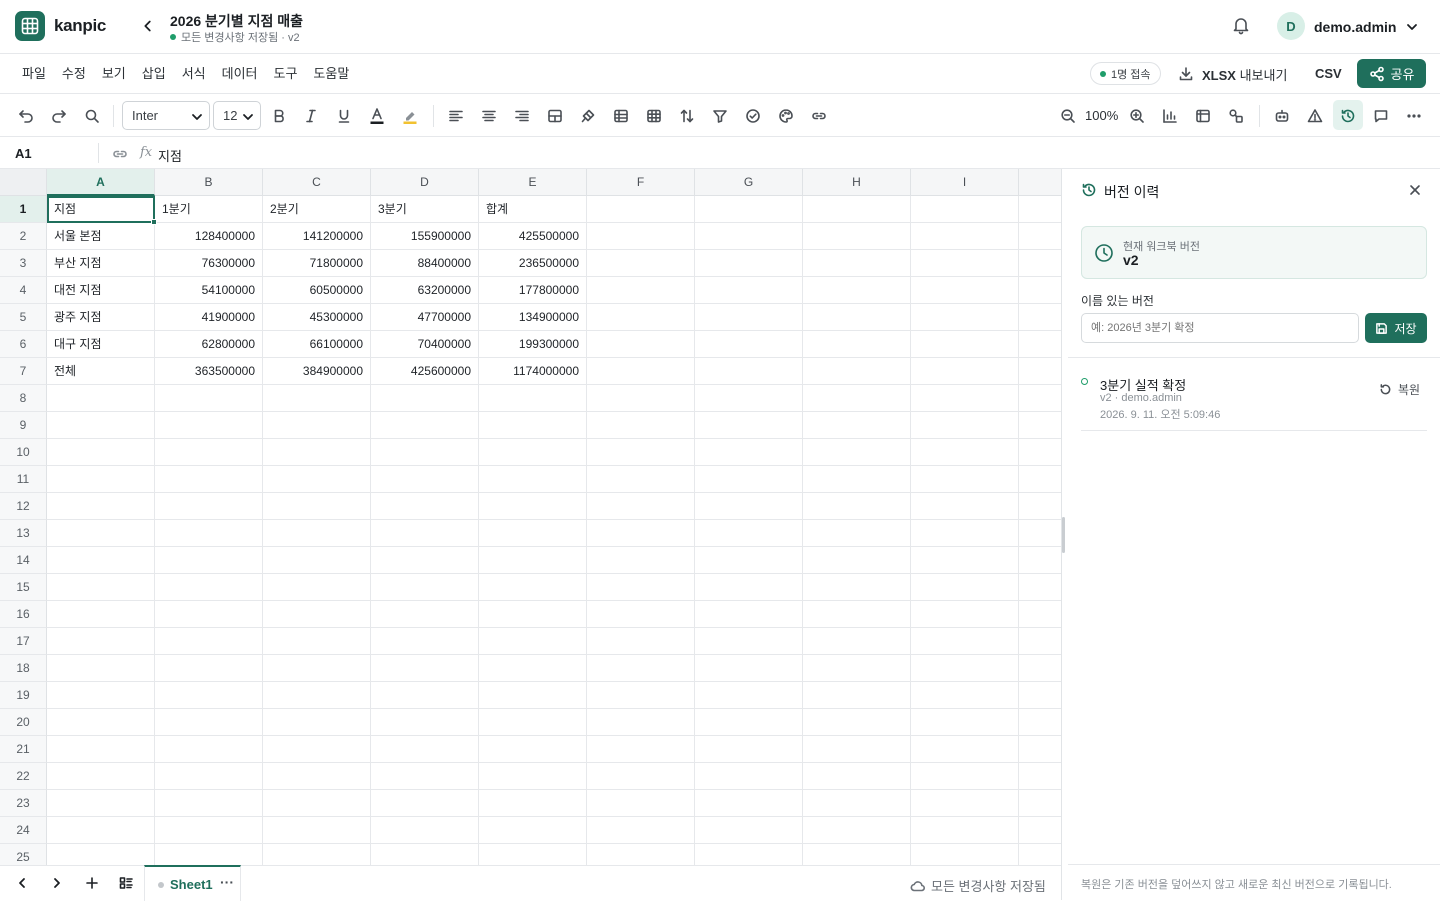  I want to click on menu-help: 도움말, so click(331, 74).